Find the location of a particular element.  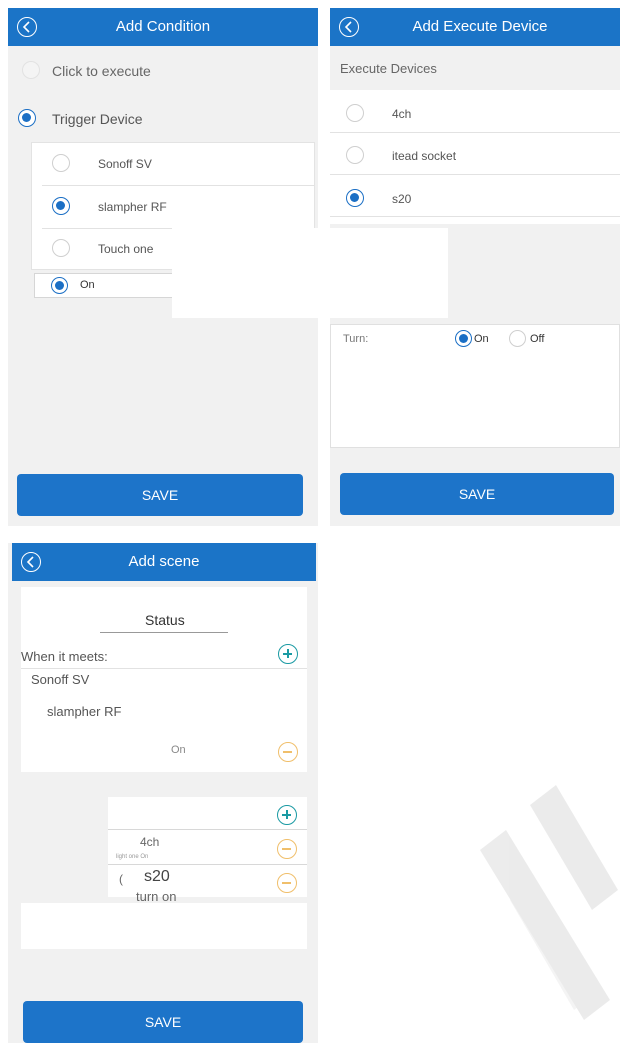

header-bar: Add Condition is located at coordinates (163, 27).